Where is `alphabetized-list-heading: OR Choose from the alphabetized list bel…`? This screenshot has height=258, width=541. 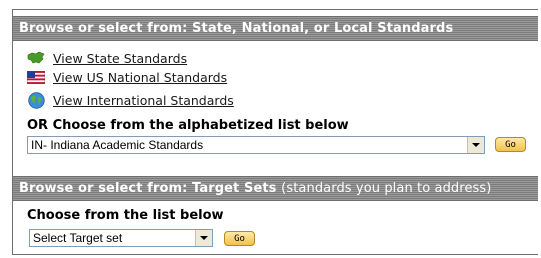
alphabetized-list-heading: OR Choose from the alphabetized list bel… is located at coordinates (188, 125).